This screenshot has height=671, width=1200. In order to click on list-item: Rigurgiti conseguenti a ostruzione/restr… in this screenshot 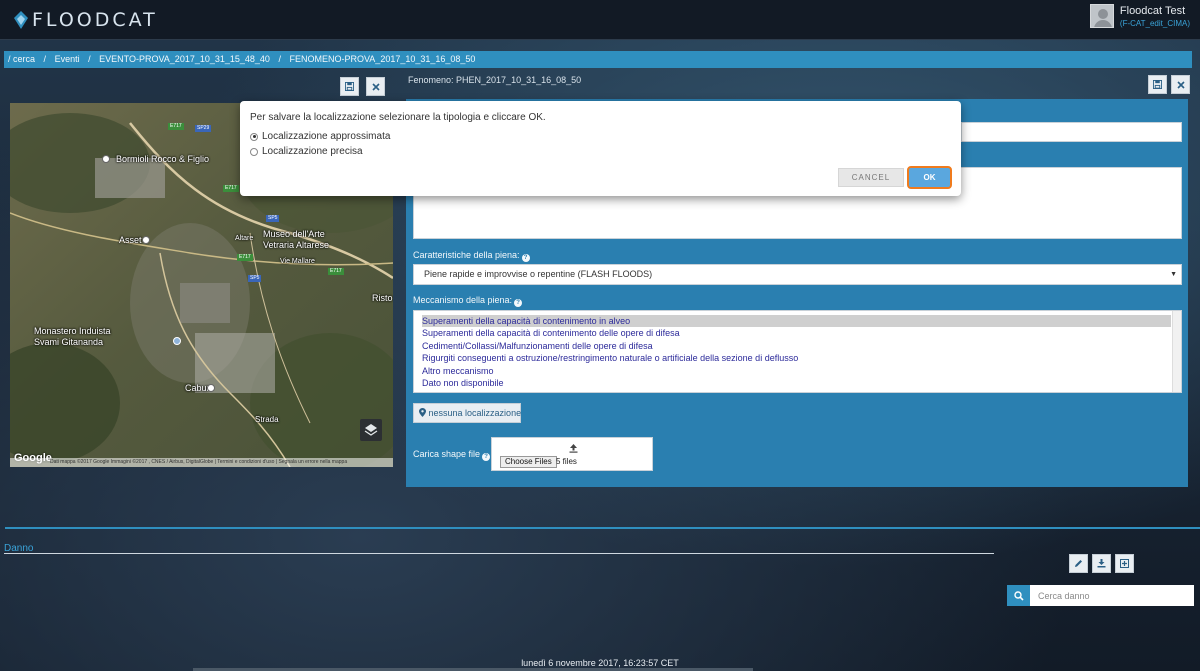, I will do `click(801, 358)`.